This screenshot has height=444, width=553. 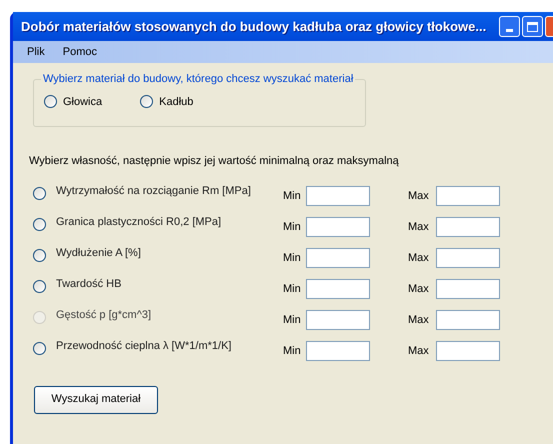 I want to click on property-label: Granica plastyczności R0,2 [MPa], so click(x=139, y=222).